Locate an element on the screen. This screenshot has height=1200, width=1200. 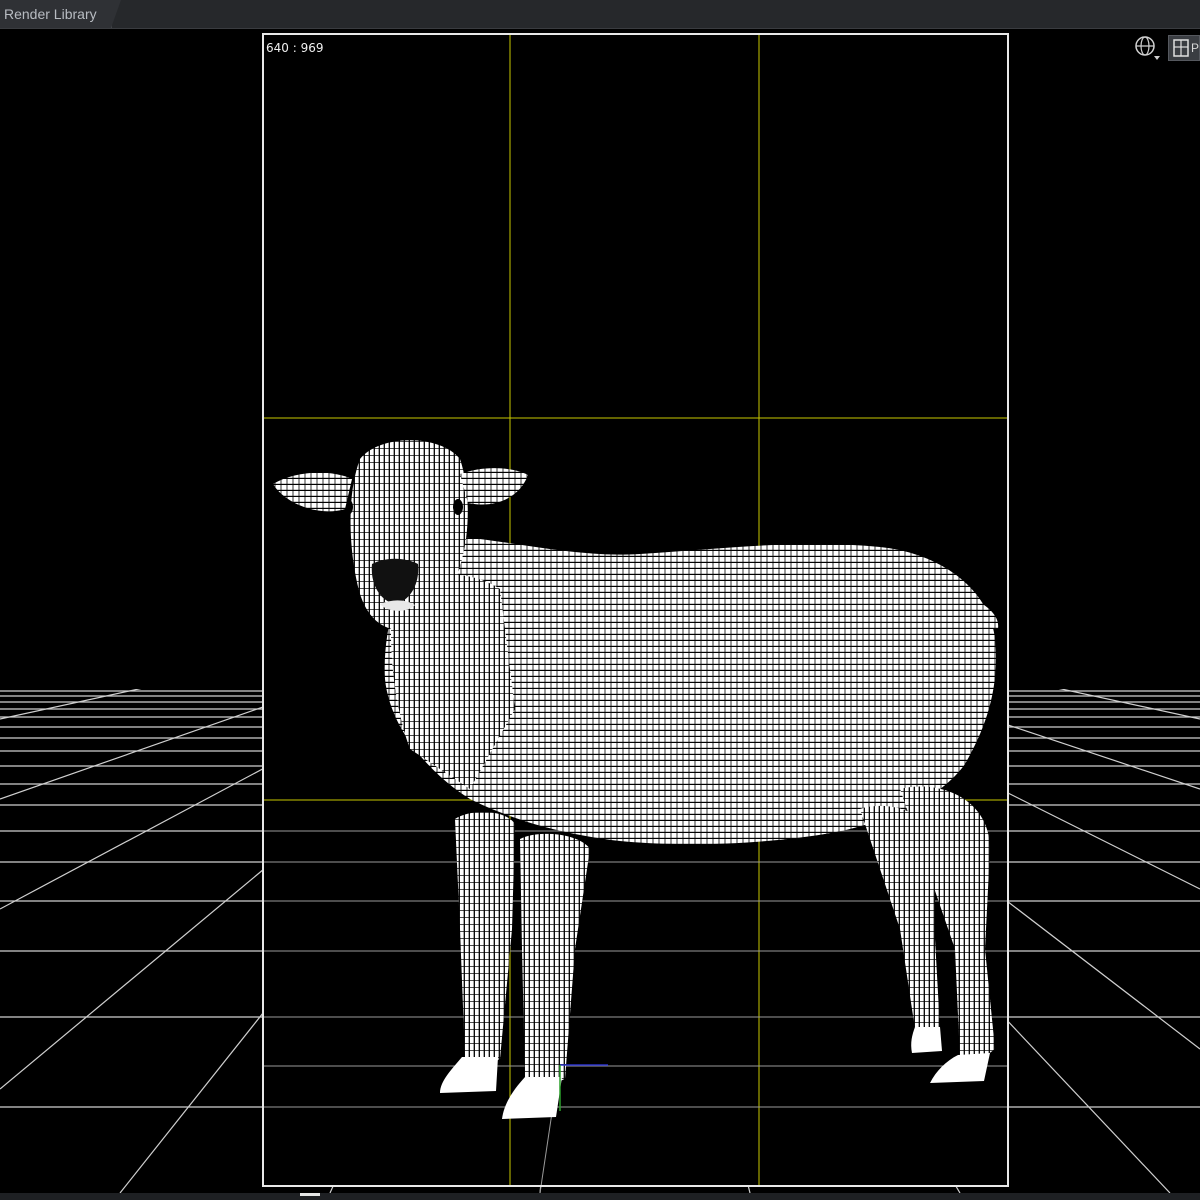
globe-icon is located at coordinates (1147, 48).